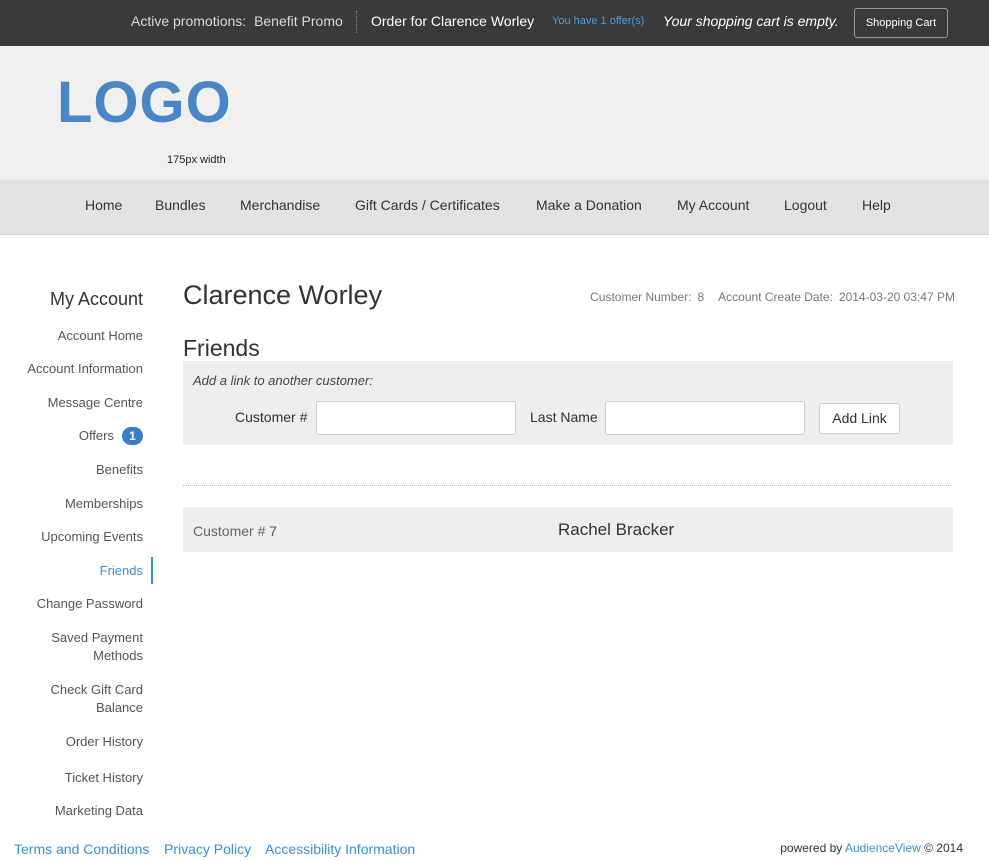 The height and width of the screenshot is (861, 989). What do you see at coordinates (896, 297) in the screenshot?
I see `create-date-value: 2014-03-20 03:47 PM` at bounding box center [896, 297].